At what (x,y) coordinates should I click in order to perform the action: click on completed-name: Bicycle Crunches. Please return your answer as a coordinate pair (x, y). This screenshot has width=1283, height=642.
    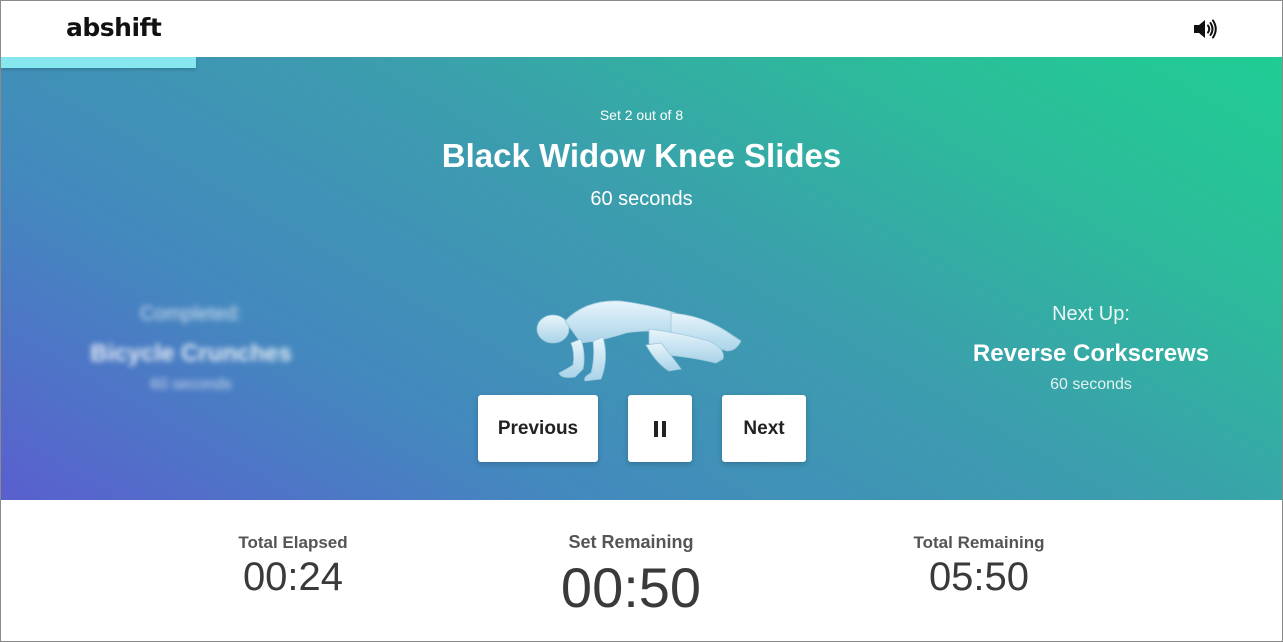
    Looking at the image, I should click on (191, 353).